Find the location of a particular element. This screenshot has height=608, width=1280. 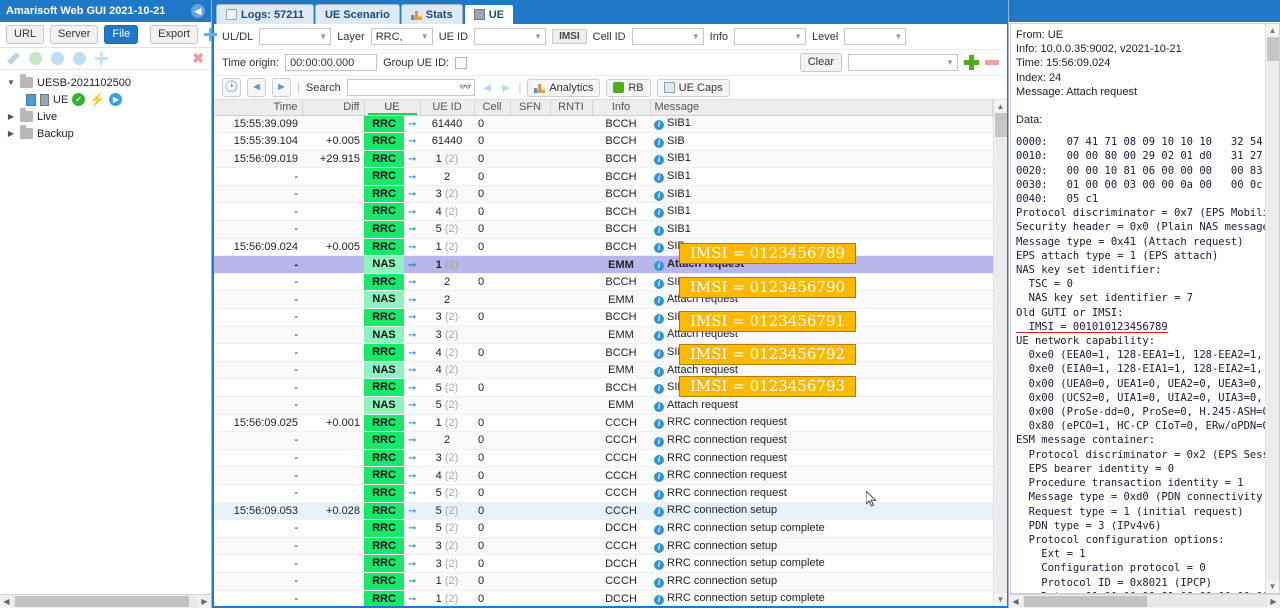

remove-filter-icon is located at coordinates (992, 62).